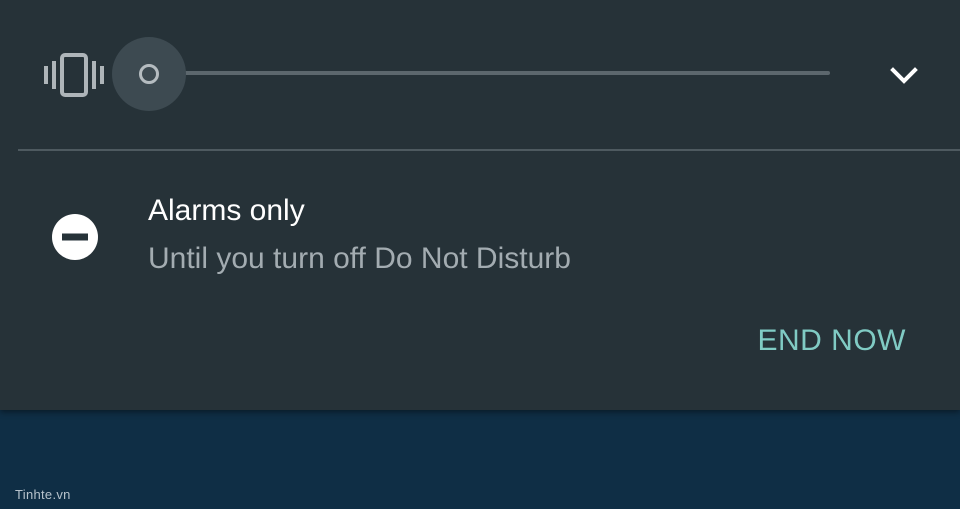 The width and height of the screenshot is (960, 509). I want to click on watermark: Tinhte.vn, so click(43, 494).